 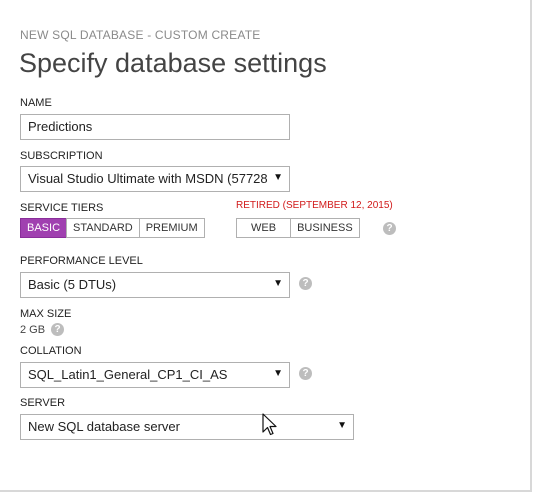 What do you see at coordinates (140, 35) in the screenshot?
I see `wizard-title: NEW SQL DATABASE - CUSTOM CREATE` at bounding box center [140, 35].